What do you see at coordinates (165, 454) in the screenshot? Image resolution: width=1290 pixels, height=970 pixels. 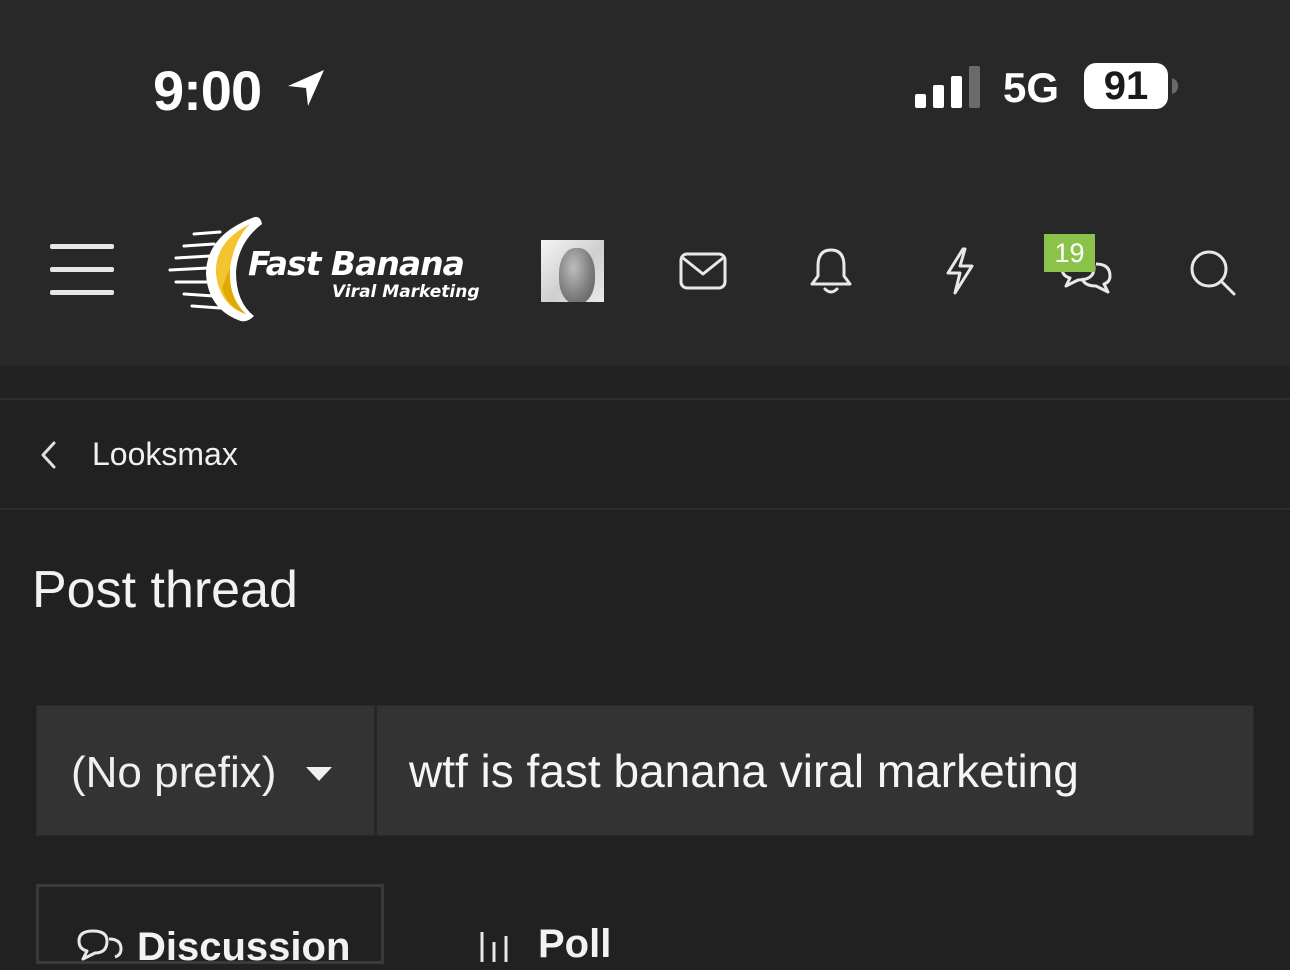 I see `breadcrumb-link: Looksmax` at bounding box center [165, 454].